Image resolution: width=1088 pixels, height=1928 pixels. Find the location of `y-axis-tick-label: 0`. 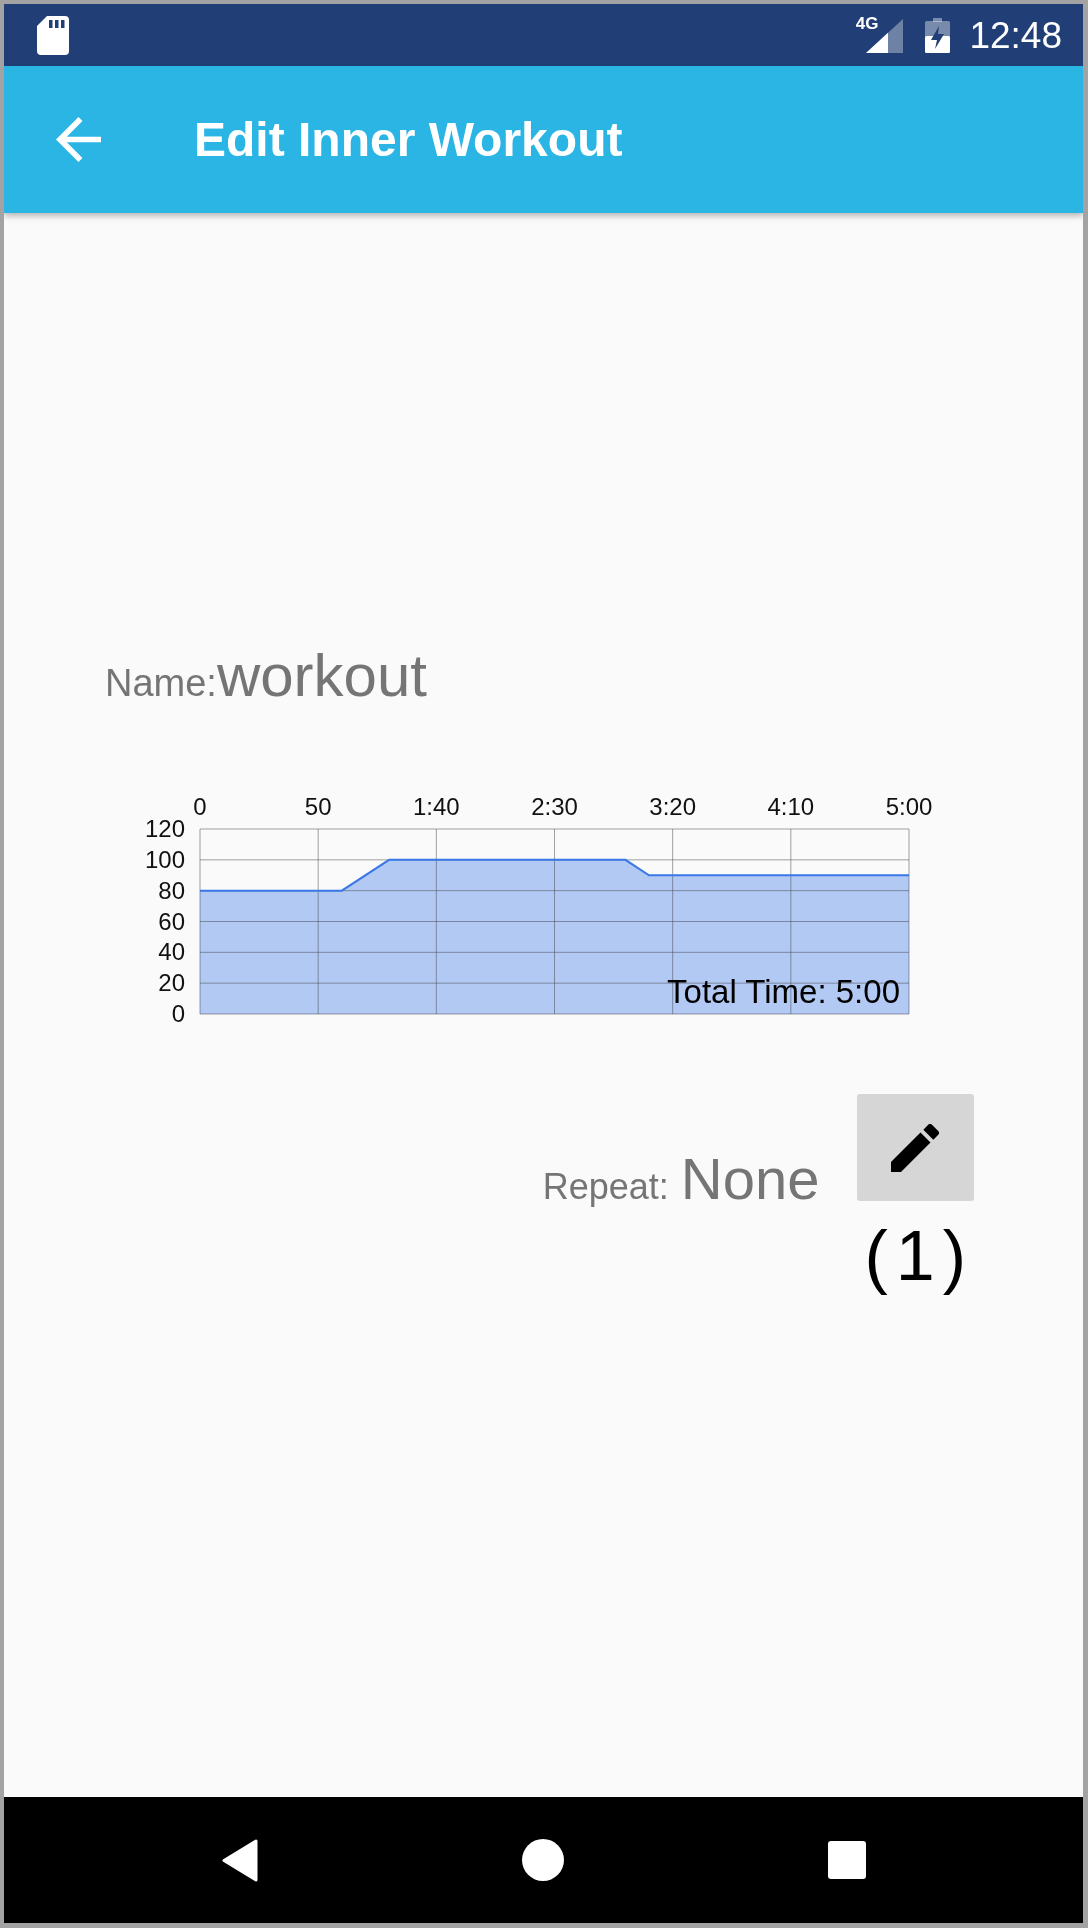

y-axis-tick-label: 0 is located at coordinates (178, 1012).